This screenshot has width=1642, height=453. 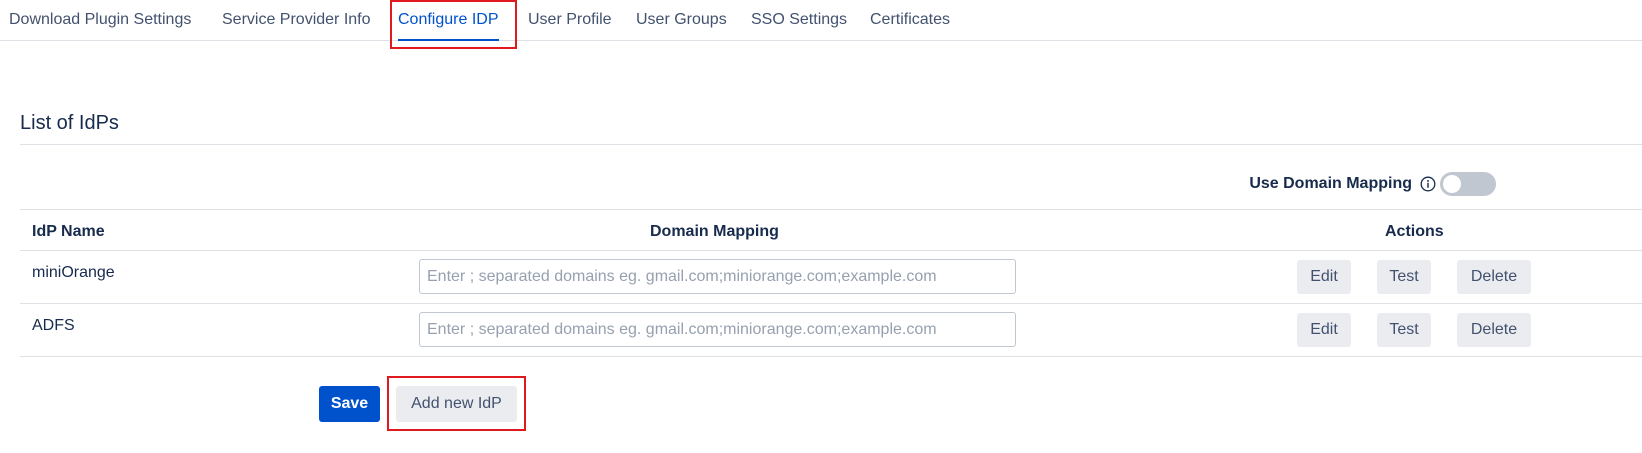 I want to click on toggle-knob, so click(x=1452, y=184).